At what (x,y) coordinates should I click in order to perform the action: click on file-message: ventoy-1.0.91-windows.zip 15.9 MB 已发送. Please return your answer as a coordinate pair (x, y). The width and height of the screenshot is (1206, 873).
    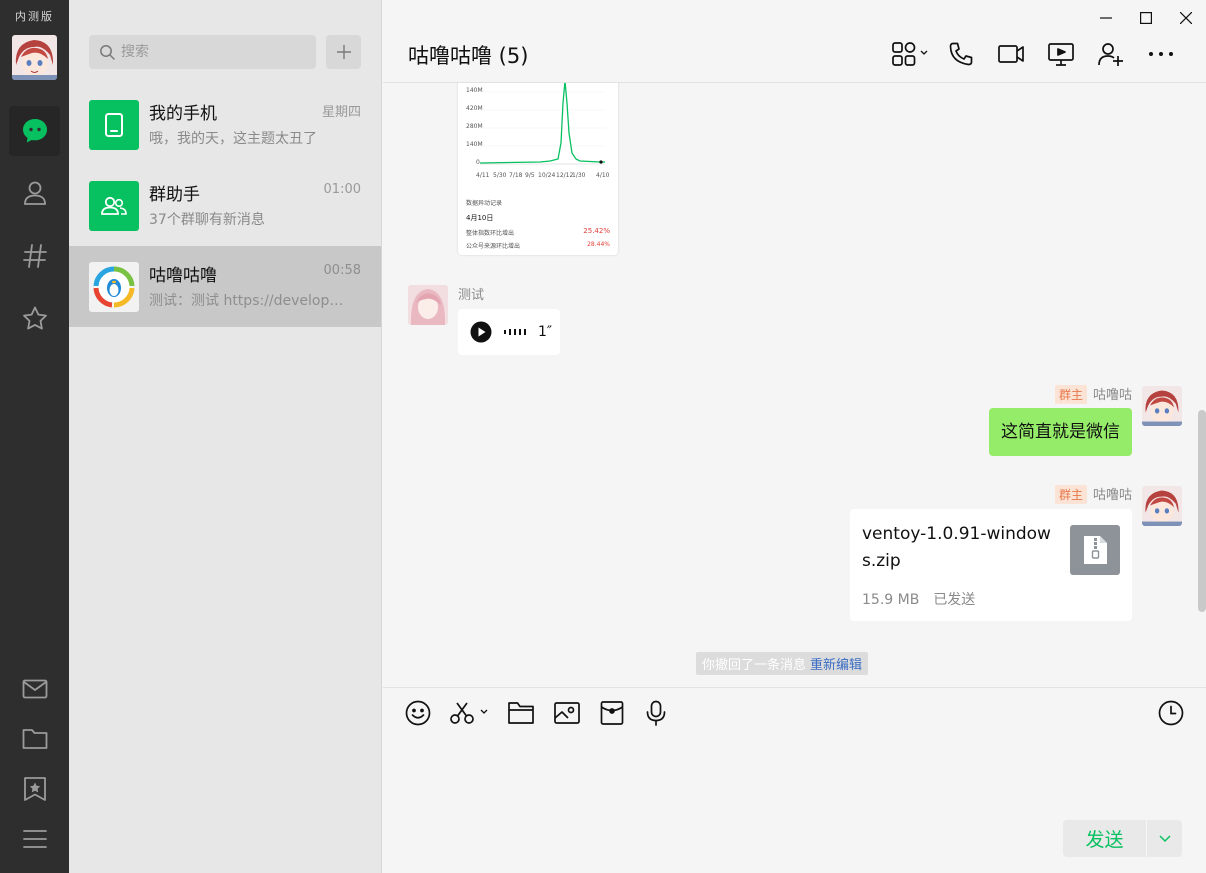
    Looking at the image, I should click on (991, 565).